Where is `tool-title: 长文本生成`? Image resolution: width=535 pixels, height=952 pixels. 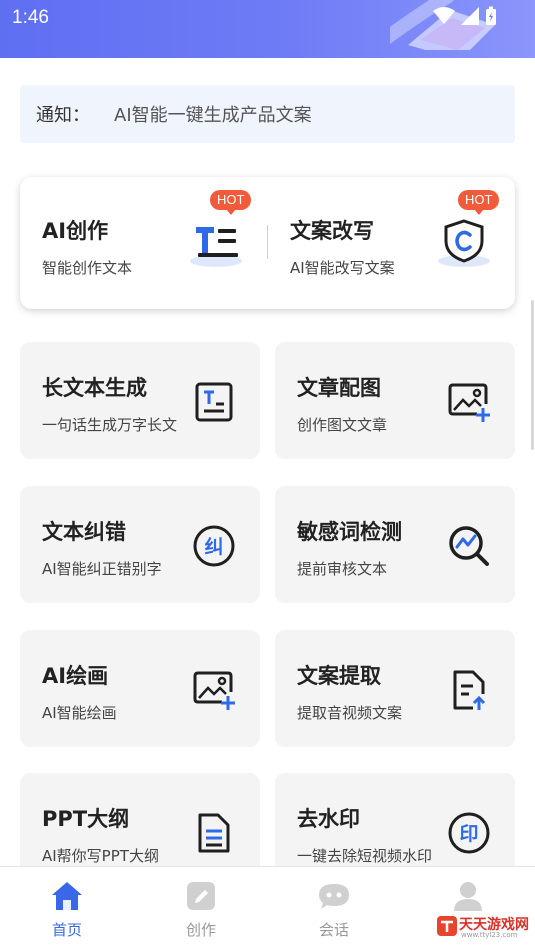
tool-title: 长文本生成 is located at coordinates (94, 388).